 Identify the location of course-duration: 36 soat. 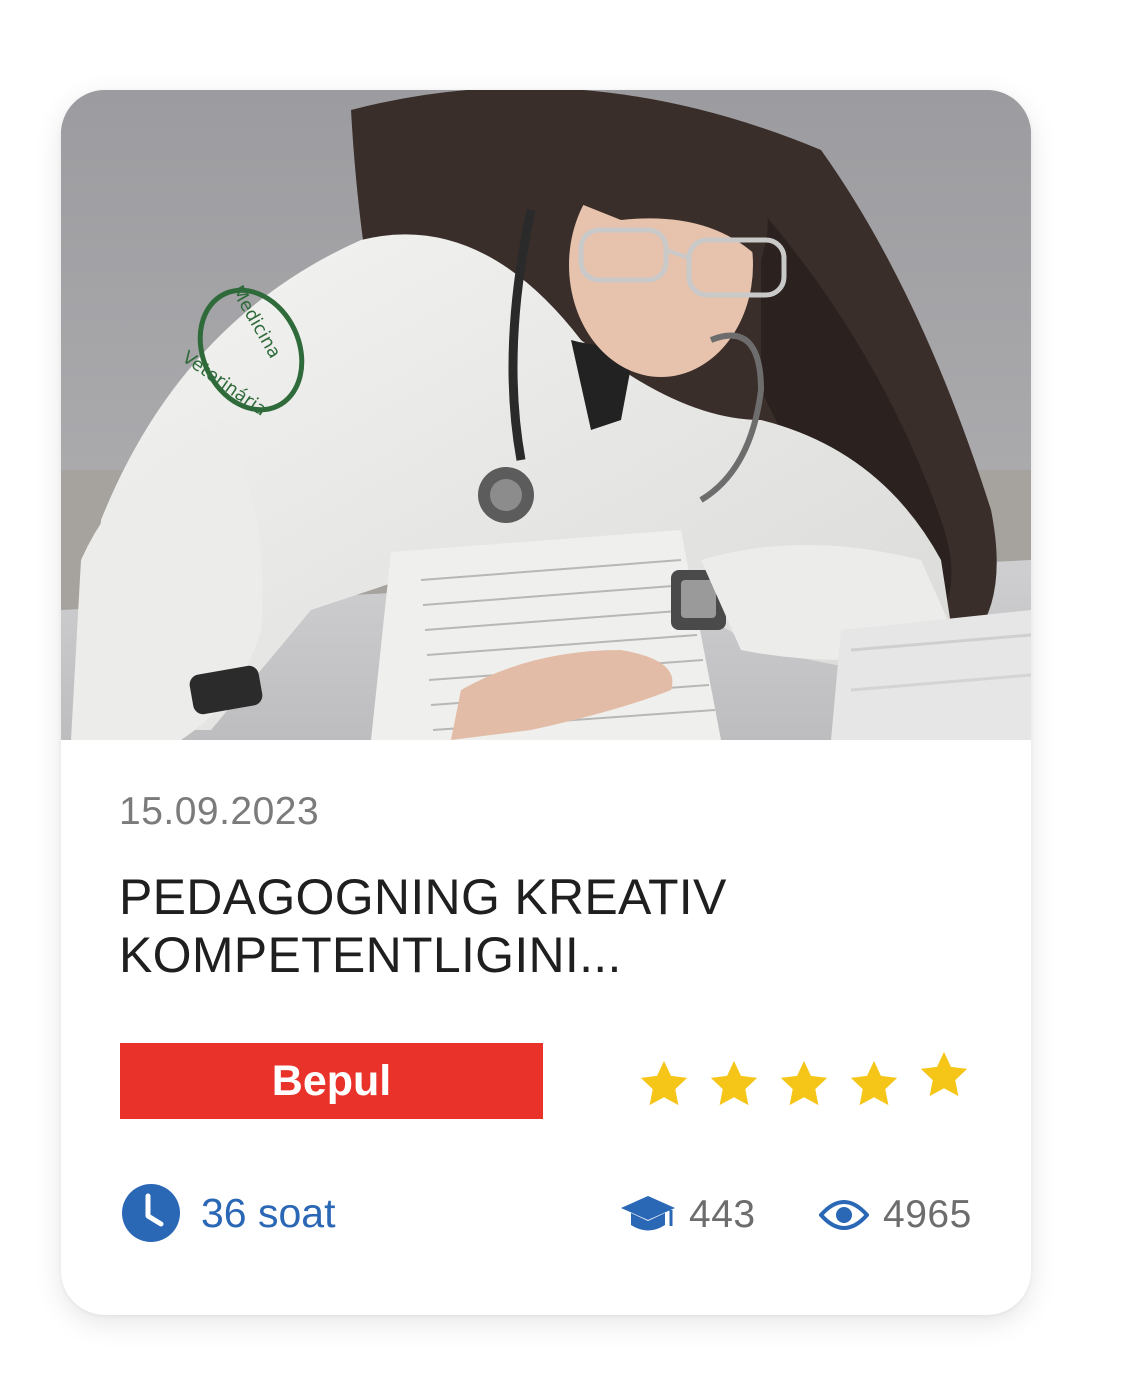
(228, 1213).